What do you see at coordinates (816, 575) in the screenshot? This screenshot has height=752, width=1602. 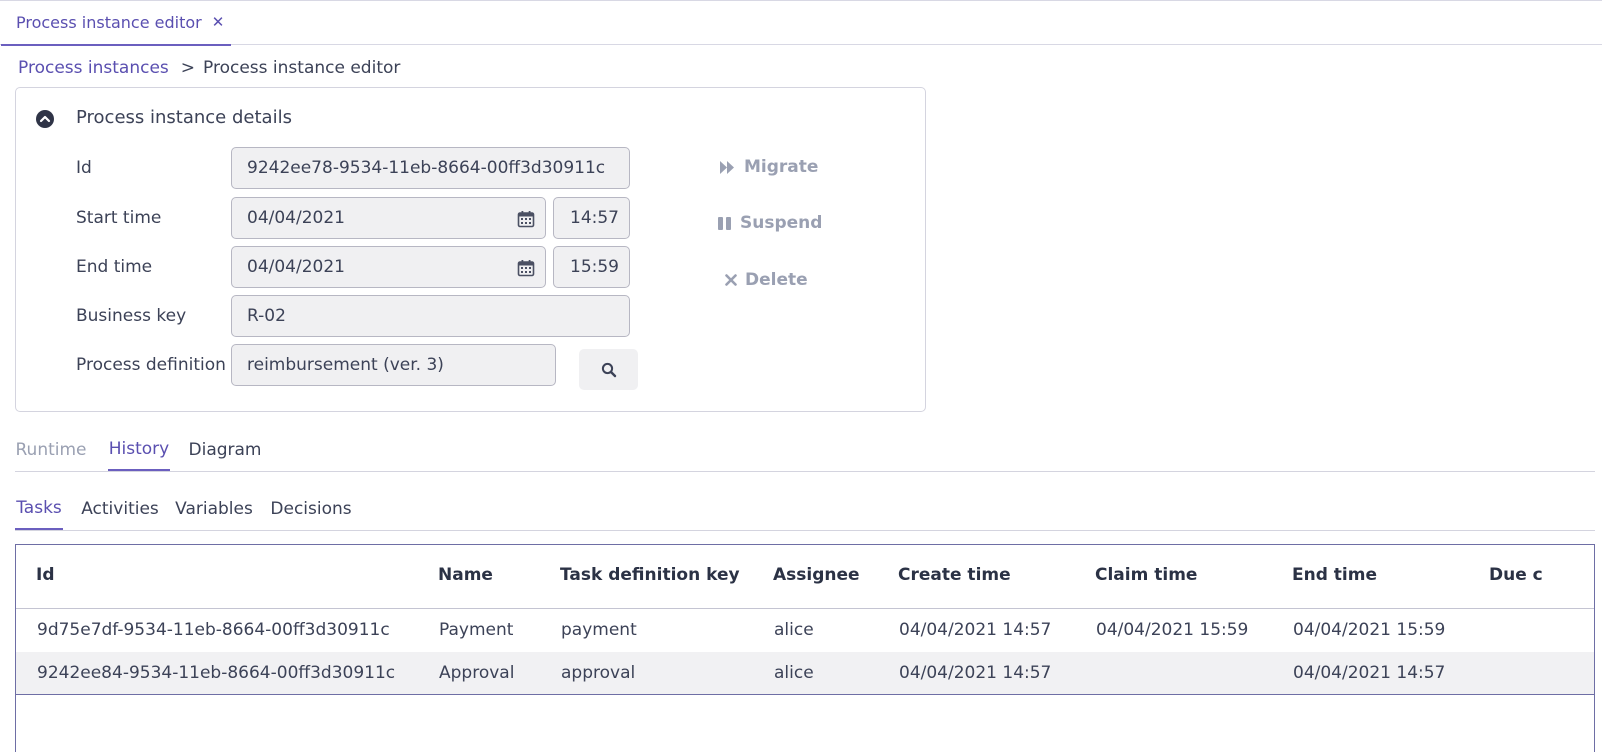 I see `column-header-assignee: Assignee` at bounding box center [816, 575].